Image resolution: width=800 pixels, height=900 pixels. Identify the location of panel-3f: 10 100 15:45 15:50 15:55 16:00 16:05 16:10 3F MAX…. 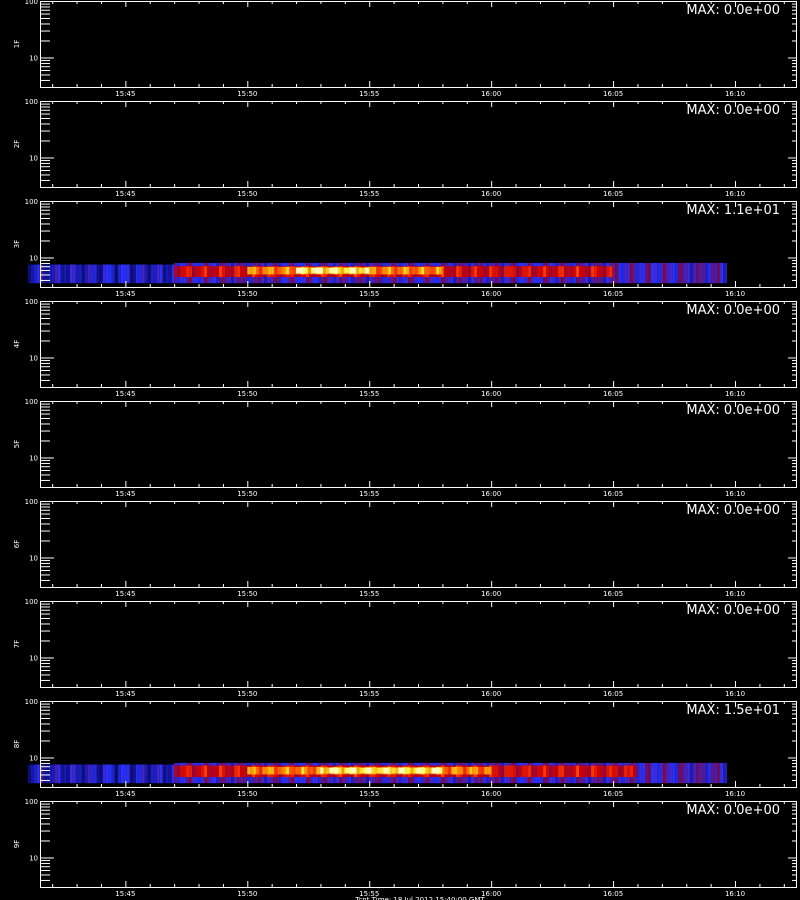
(405, 248).